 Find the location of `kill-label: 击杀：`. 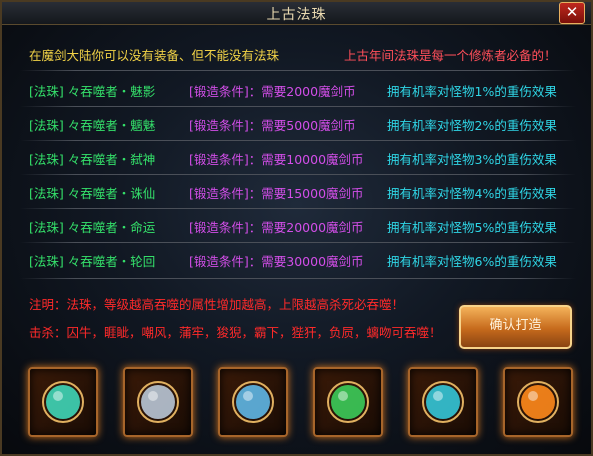

kill-label: 击杀： is located at coordinates (48, 332).